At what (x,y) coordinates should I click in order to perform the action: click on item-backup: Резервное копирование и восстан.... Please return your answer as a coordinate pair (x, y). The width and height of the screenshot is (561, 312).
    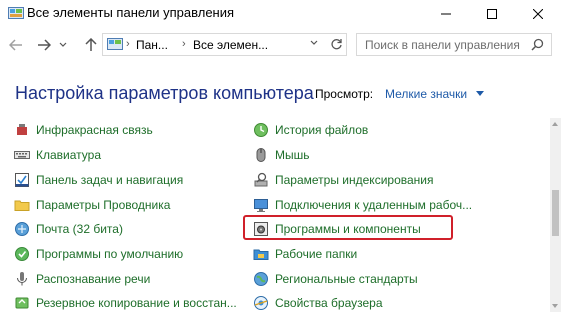
    Looking at the image, I should click on (125, 302).